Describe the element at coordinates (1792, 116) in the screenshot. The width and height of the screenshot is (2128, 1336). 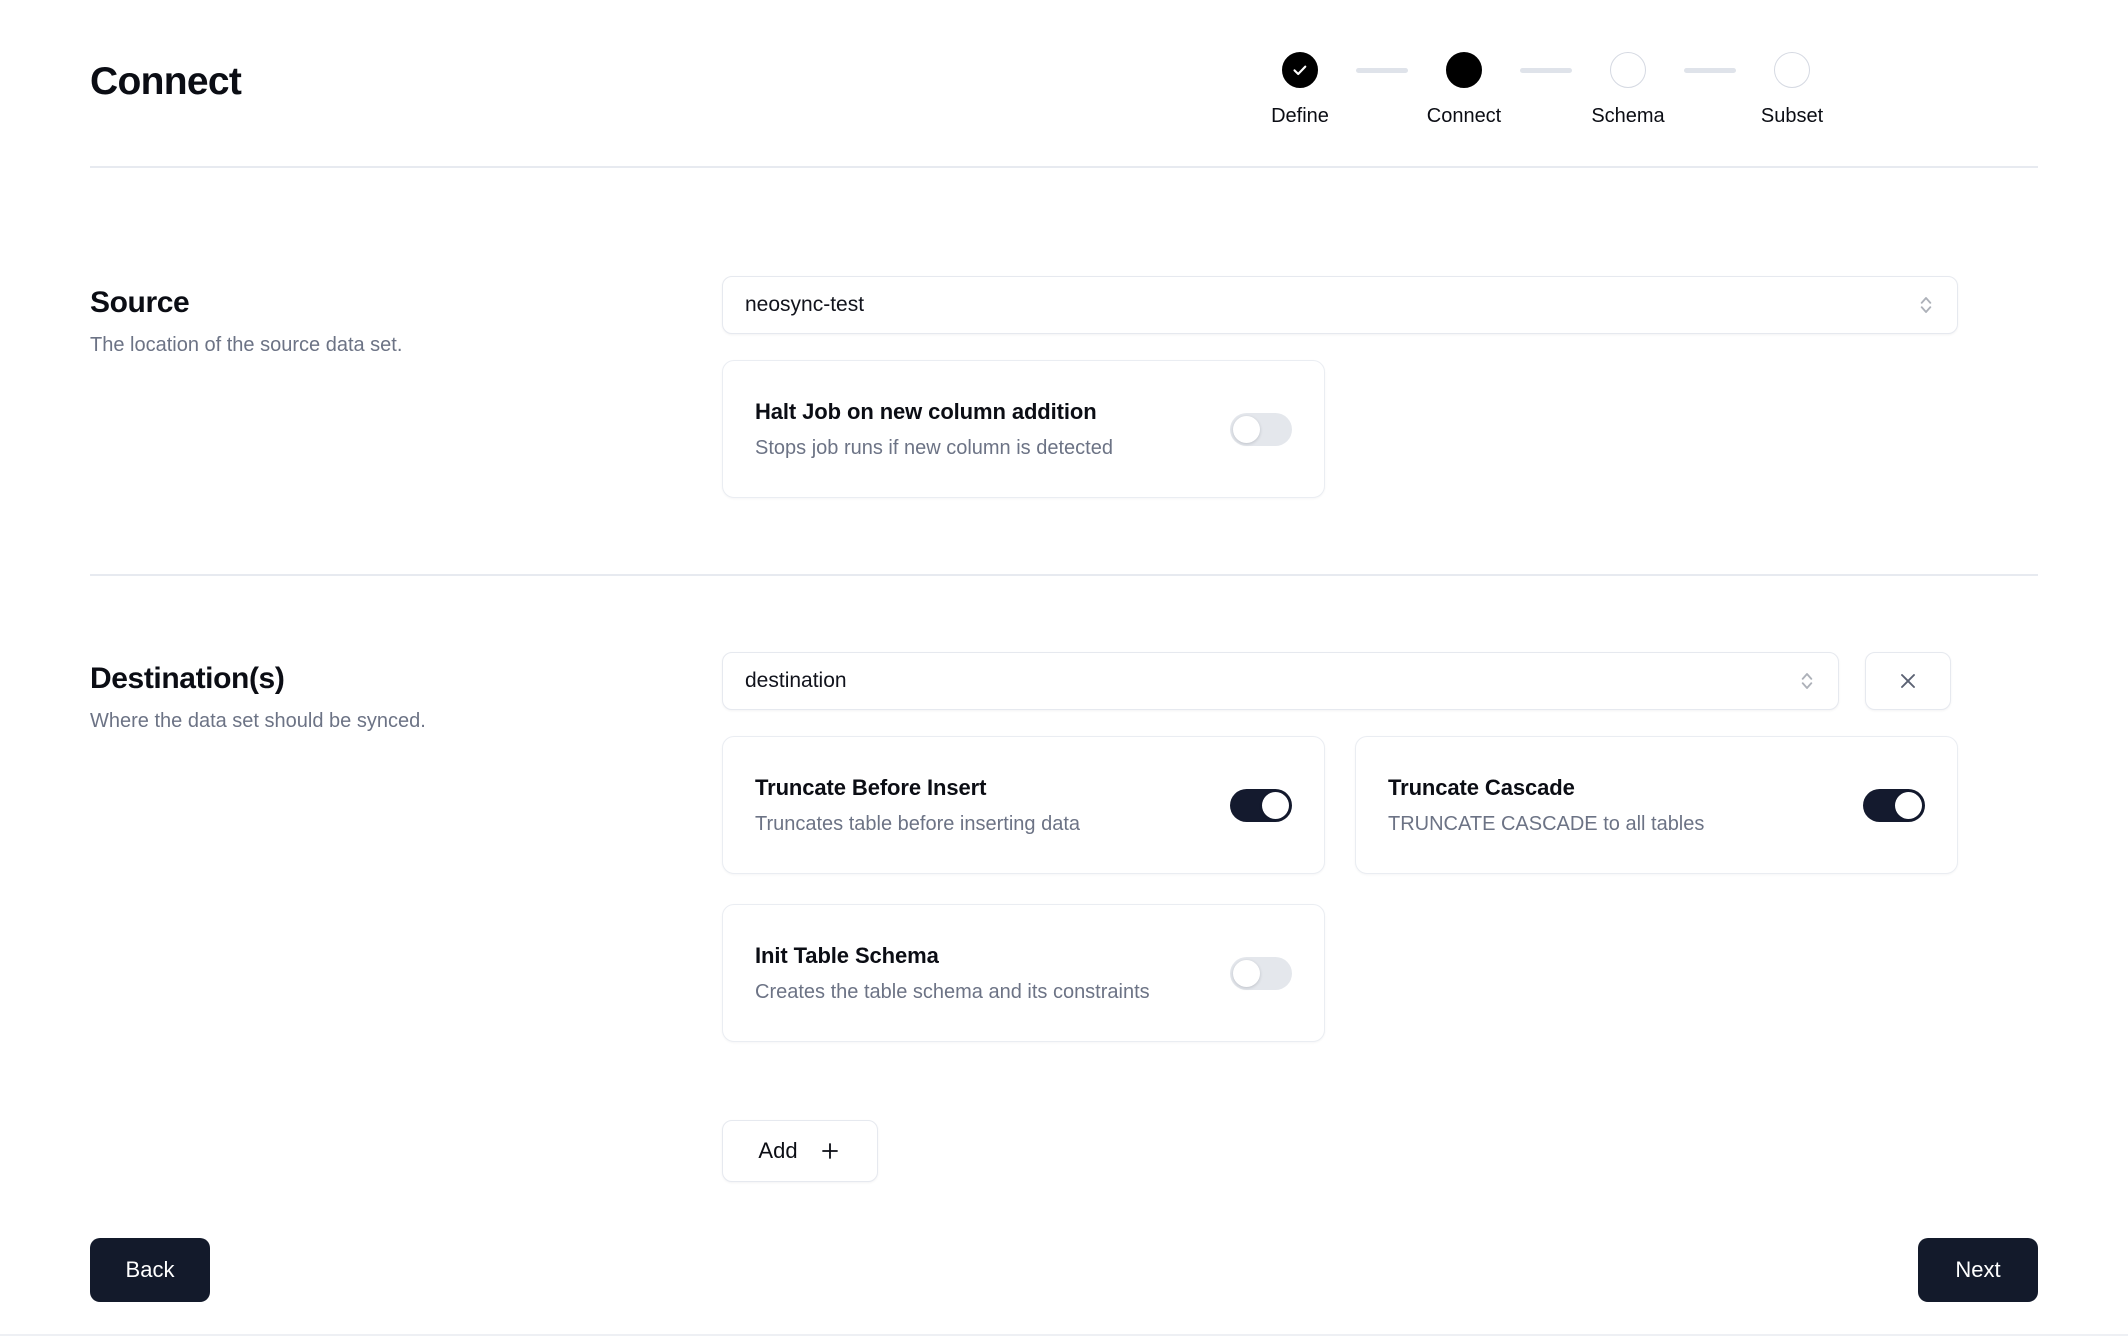
I see `step-subset-label: Subset` at that location.